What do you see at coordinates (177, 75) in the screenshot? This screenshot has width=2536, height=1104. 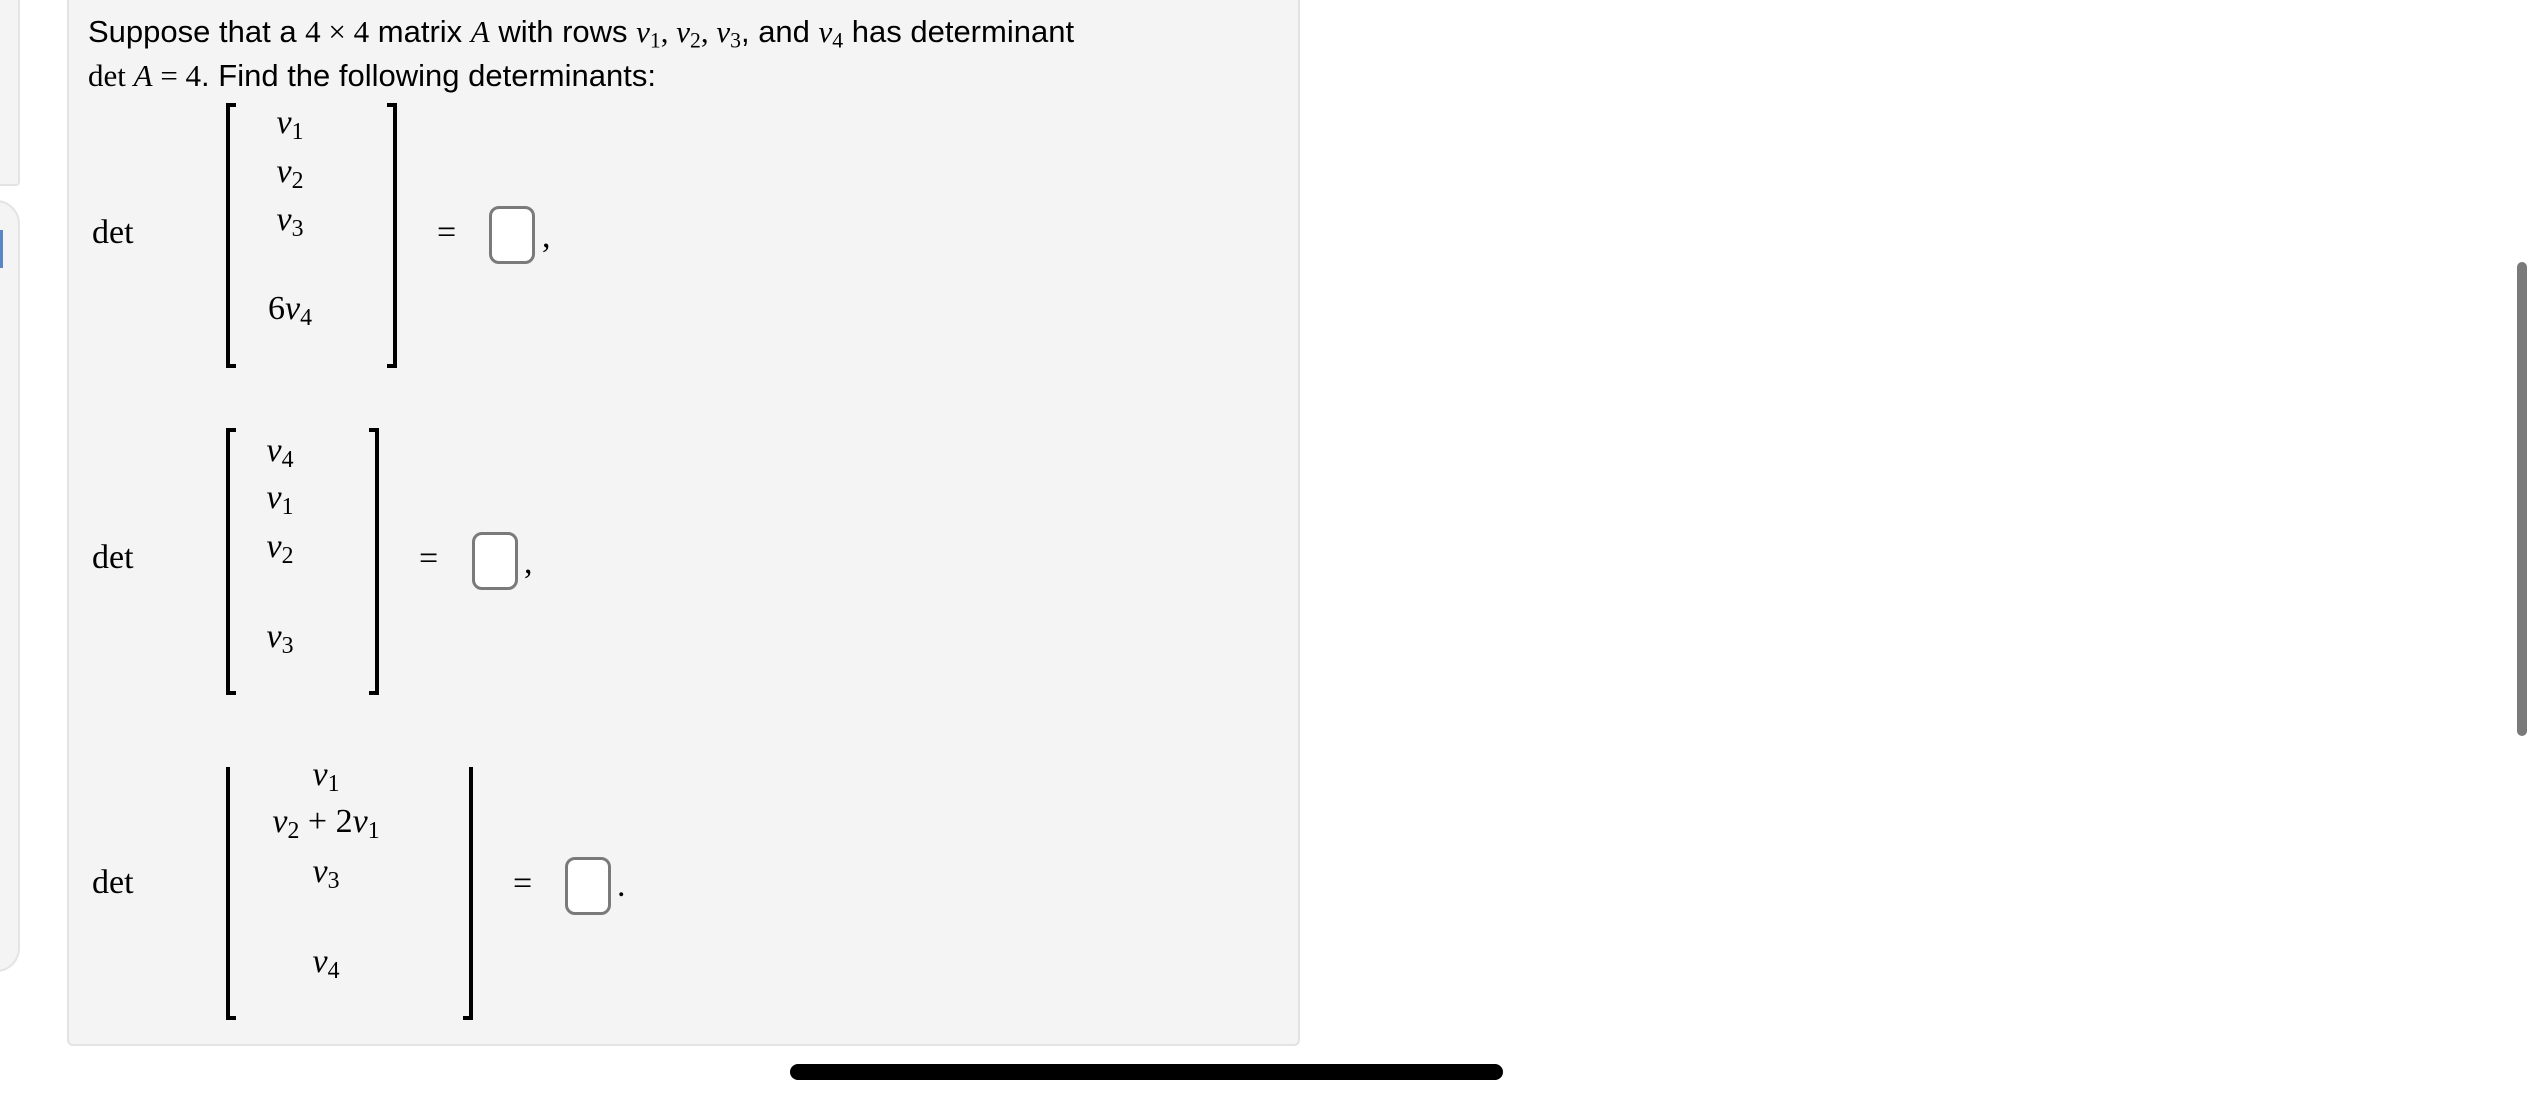 I see `det-value: = 4` at bounding box center [177, 75].